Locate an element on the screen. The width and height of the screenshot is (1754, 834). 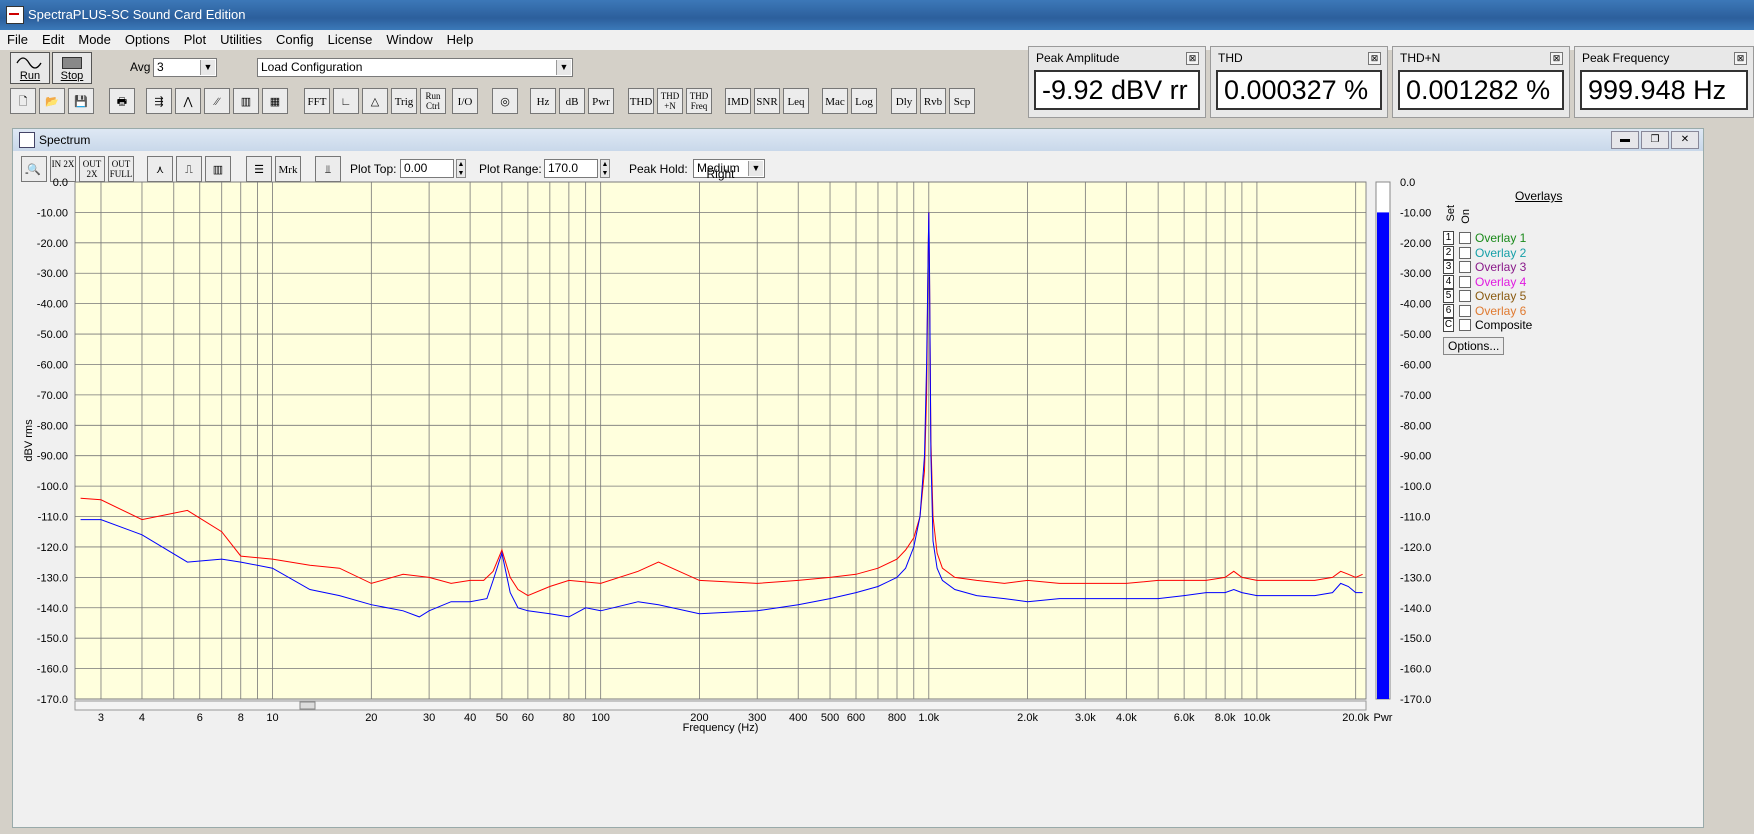
spectrogram-icon: ▥ is located at coordinates (246, 101).